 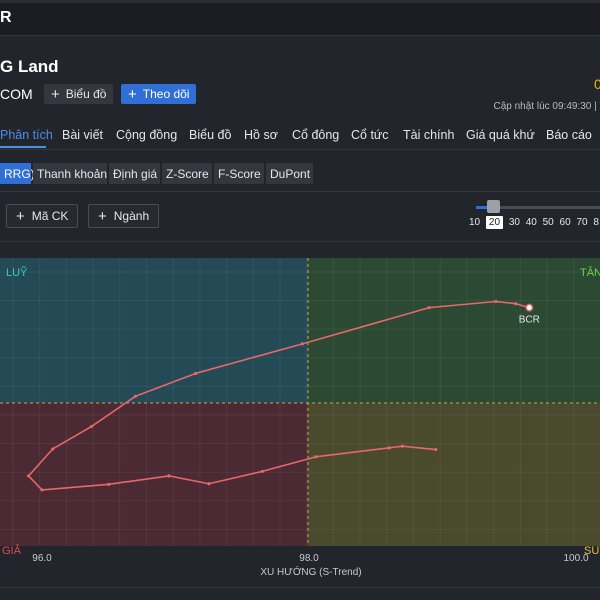 I want to click on period-option: 30, so click(x=514, y=222).